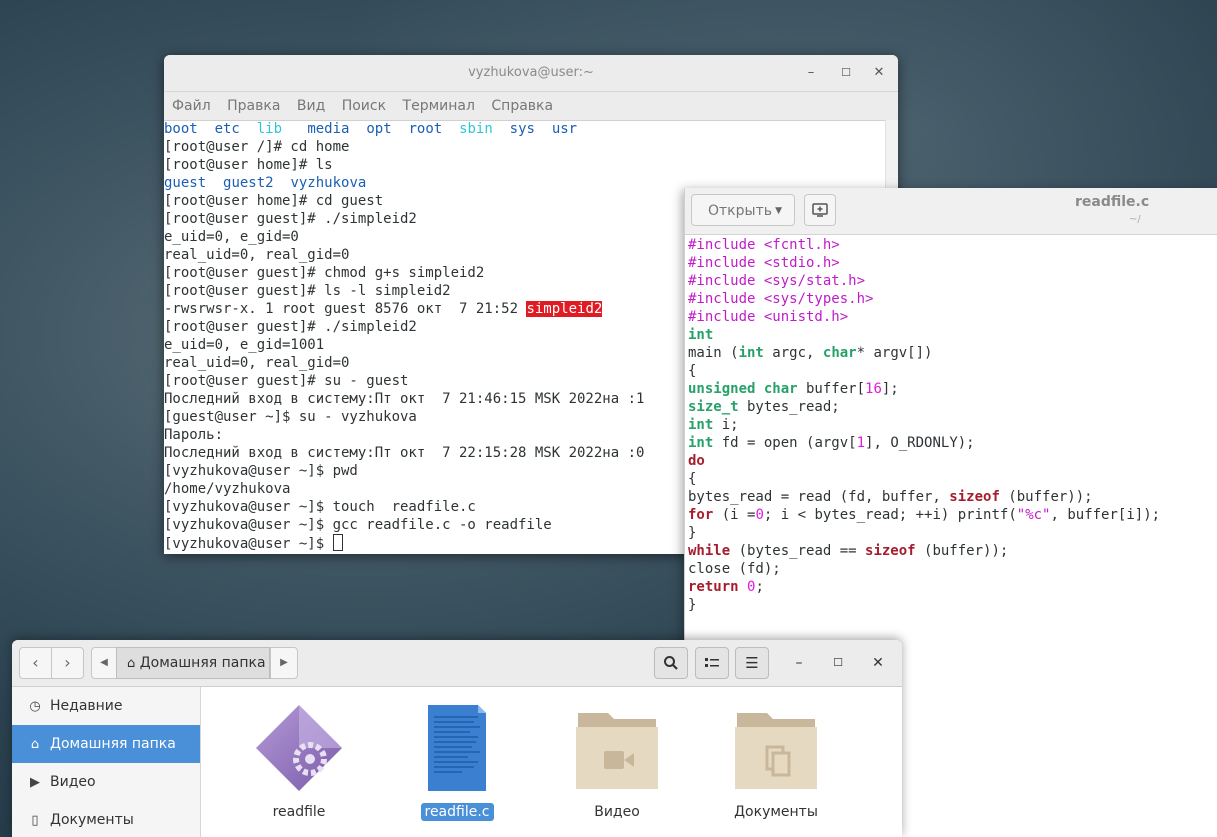  Describe the element at coordinates (551, 762) in the screenshot. I see `file-grid: readfile readfile.c Видео Документы` at that location.